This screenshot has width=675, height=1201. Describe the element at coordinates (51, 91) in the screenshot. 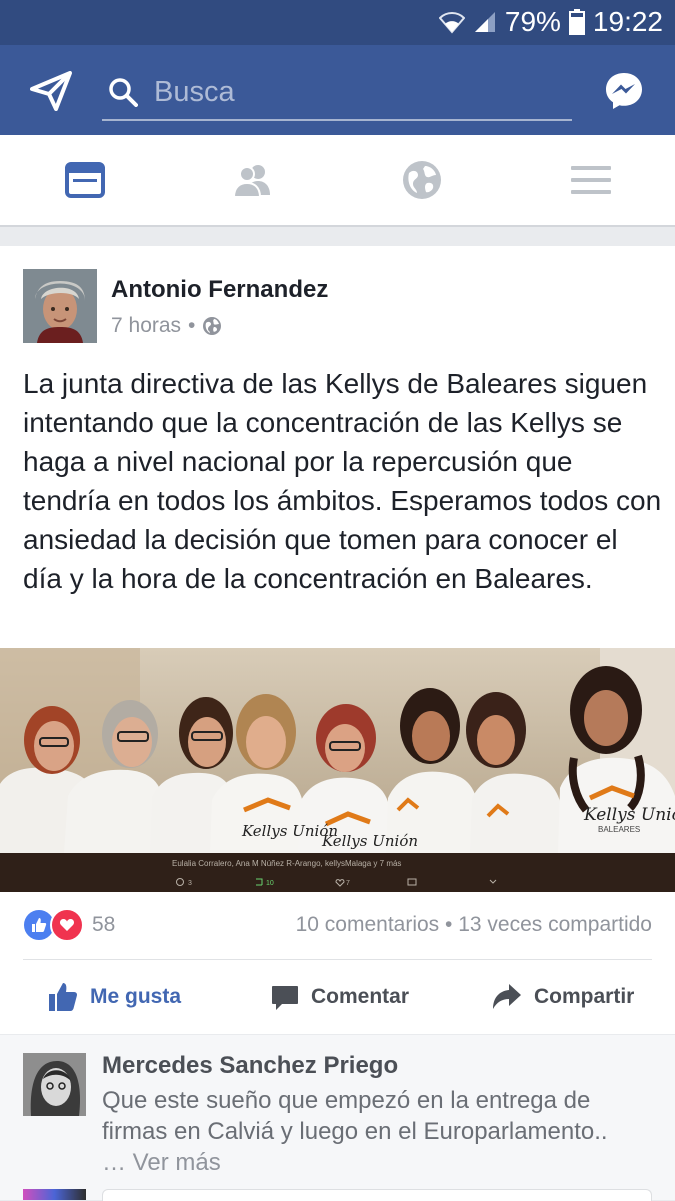

I see `send-icon` at that location.